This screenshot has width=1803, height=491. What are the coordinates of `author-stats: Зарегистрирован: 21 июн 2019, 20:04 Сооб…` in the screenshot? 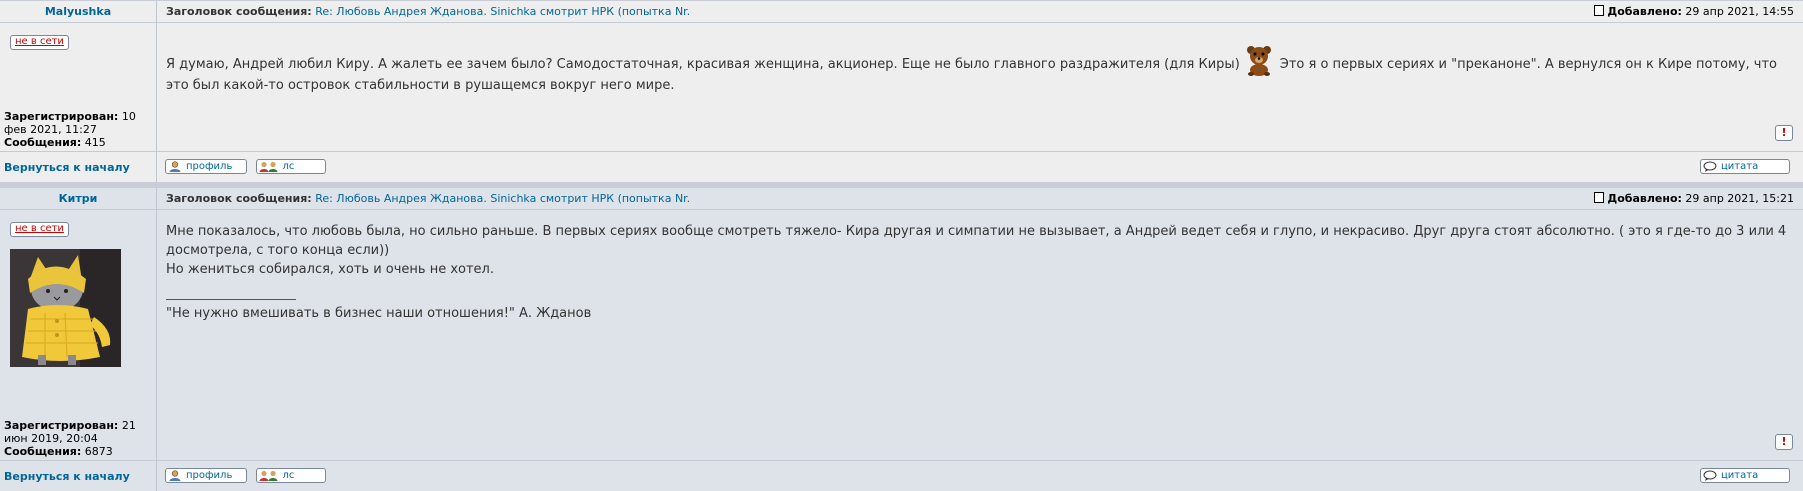 It's located at (80, 438).